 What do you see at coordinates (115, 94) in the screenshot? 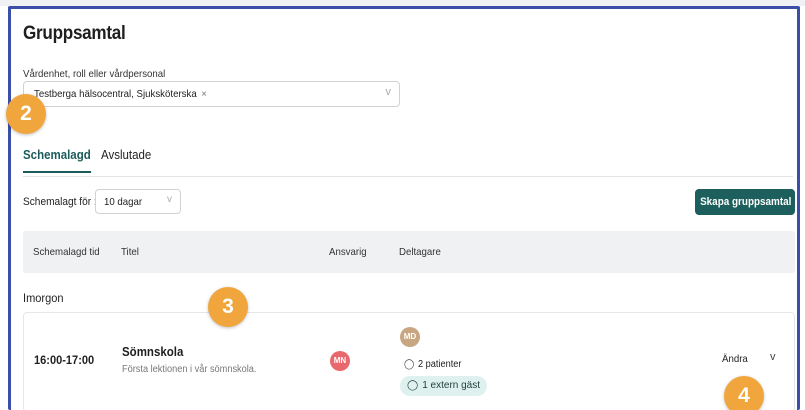
I see `selected-tag-label: Testberga hälsocentral, Sjuksköterska` at bounding box center [115, 94].